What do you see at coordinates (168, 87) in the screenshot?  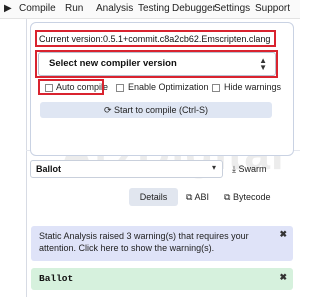 I see `enable-optimization-label: Enable Optimization` at bounding box center [168, 87].